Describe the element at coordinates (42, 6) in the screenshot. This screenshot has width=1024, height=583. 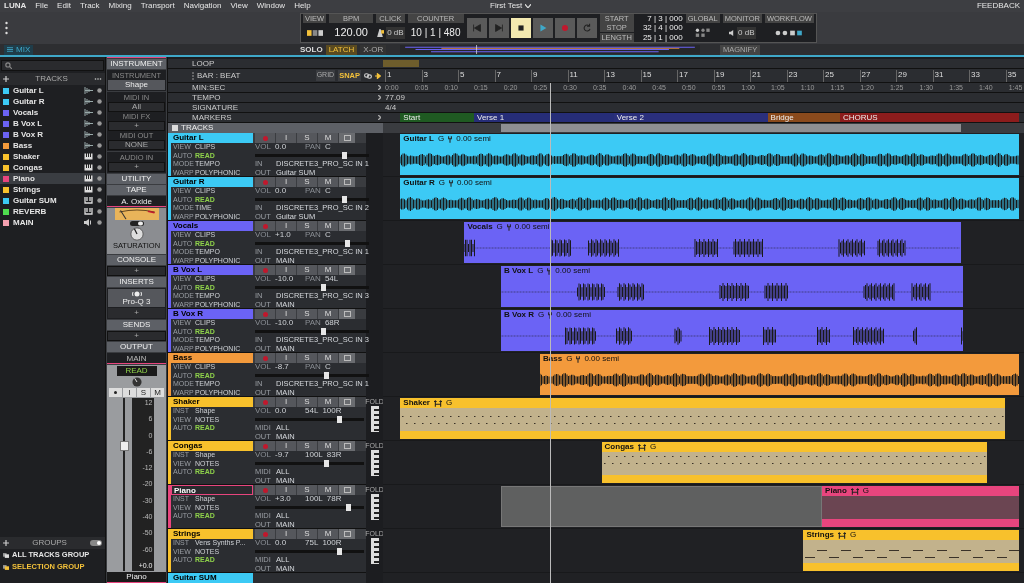
I see `menu-item: File` at that location.